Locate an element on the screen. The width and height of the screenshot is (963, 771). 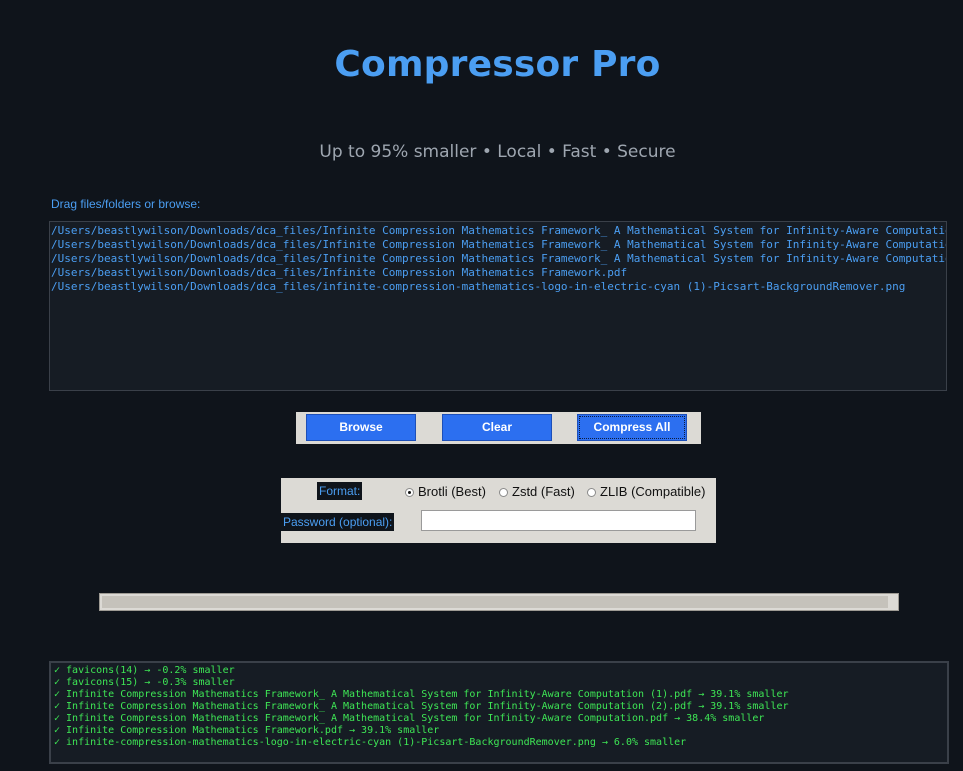
format-option-label: ZLIB (Compatible) is located at coordinates (653, 491).